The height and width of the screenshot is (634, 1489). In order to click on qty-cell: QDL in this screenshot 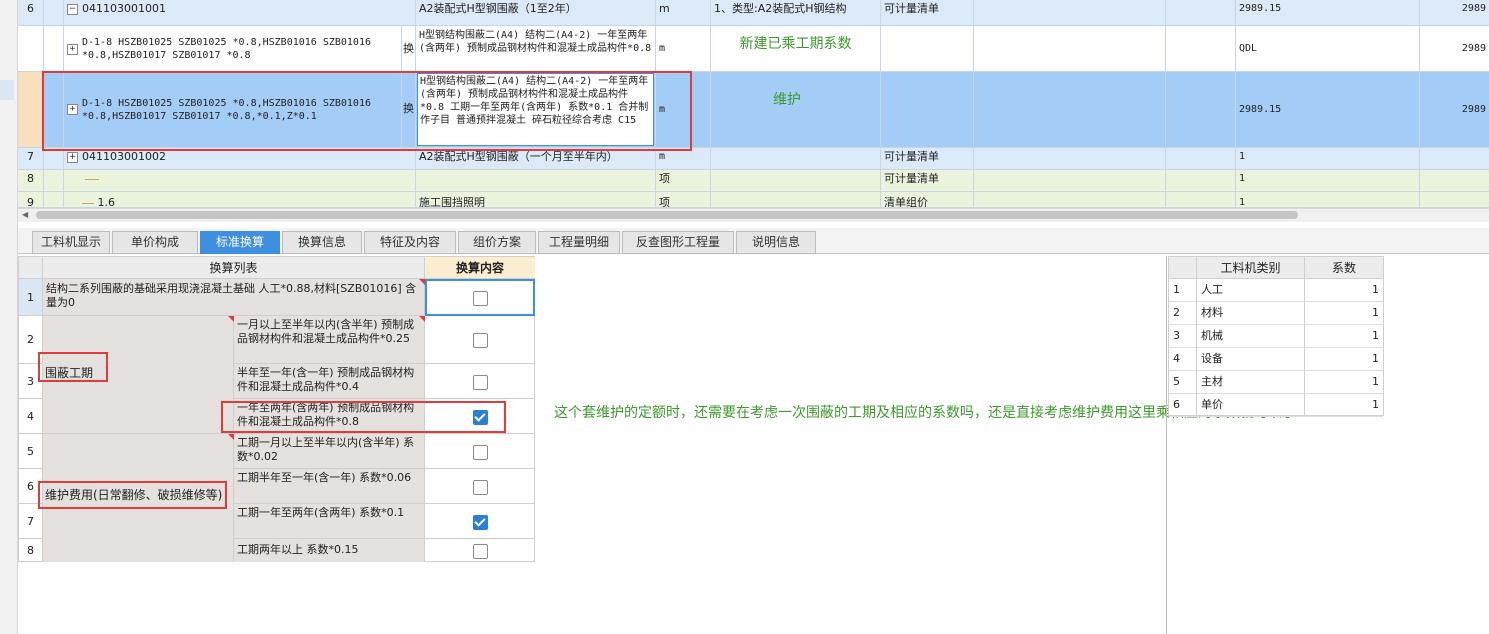, I will do `click(1328, 48)`.